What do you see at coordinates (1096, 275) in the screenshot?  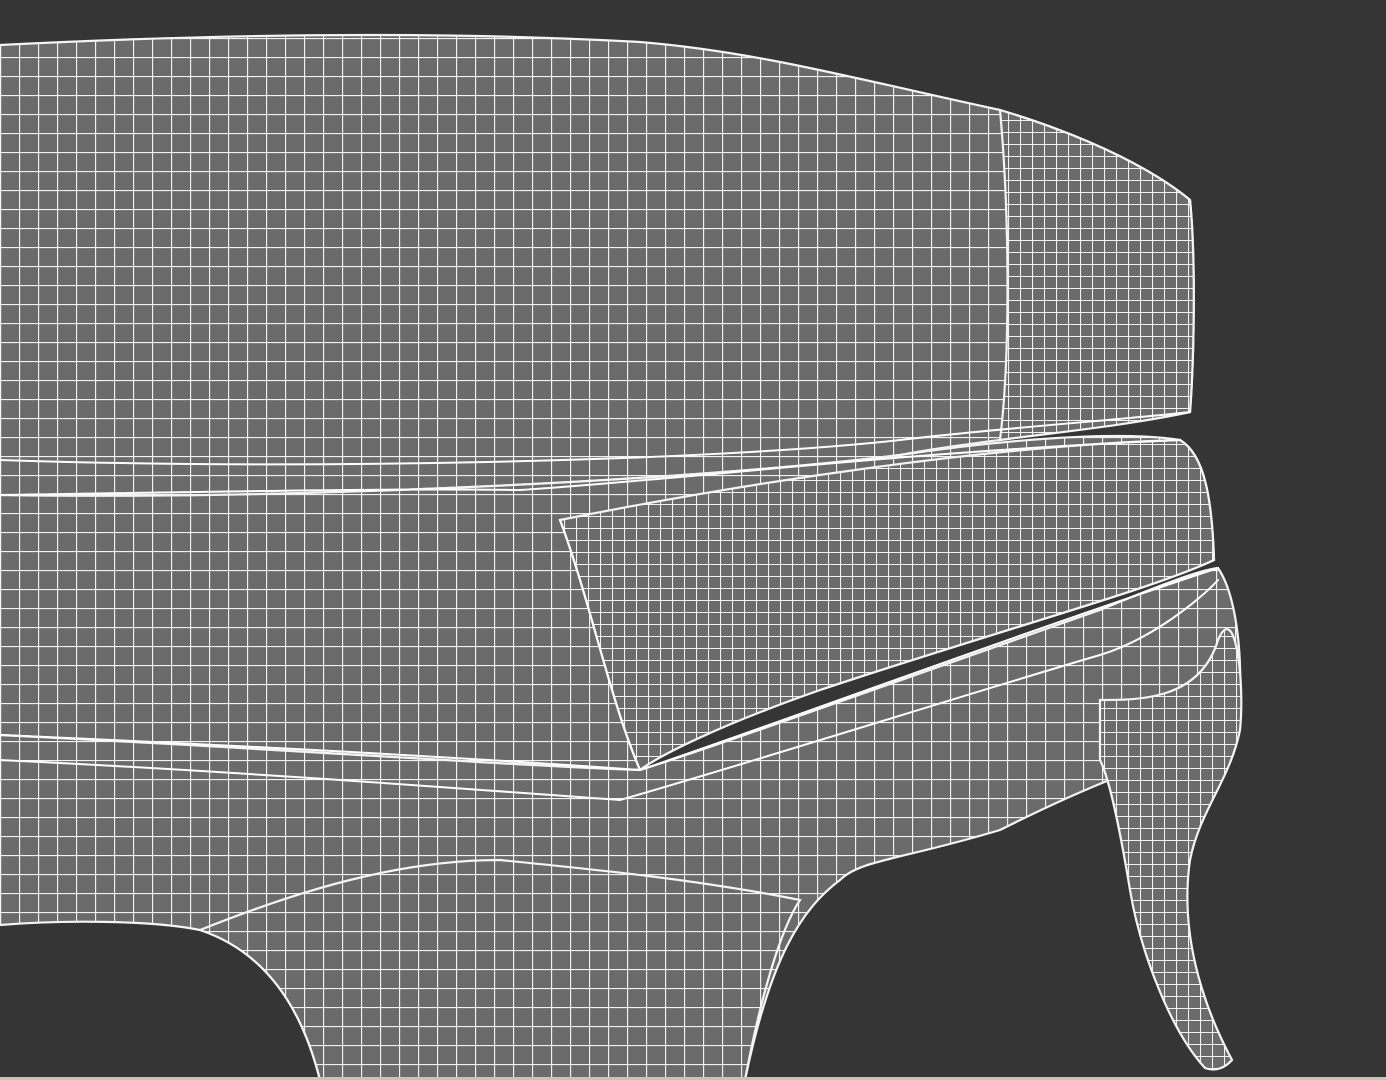 I see `backrest-side-panel` at bounding box center [1096, 275].